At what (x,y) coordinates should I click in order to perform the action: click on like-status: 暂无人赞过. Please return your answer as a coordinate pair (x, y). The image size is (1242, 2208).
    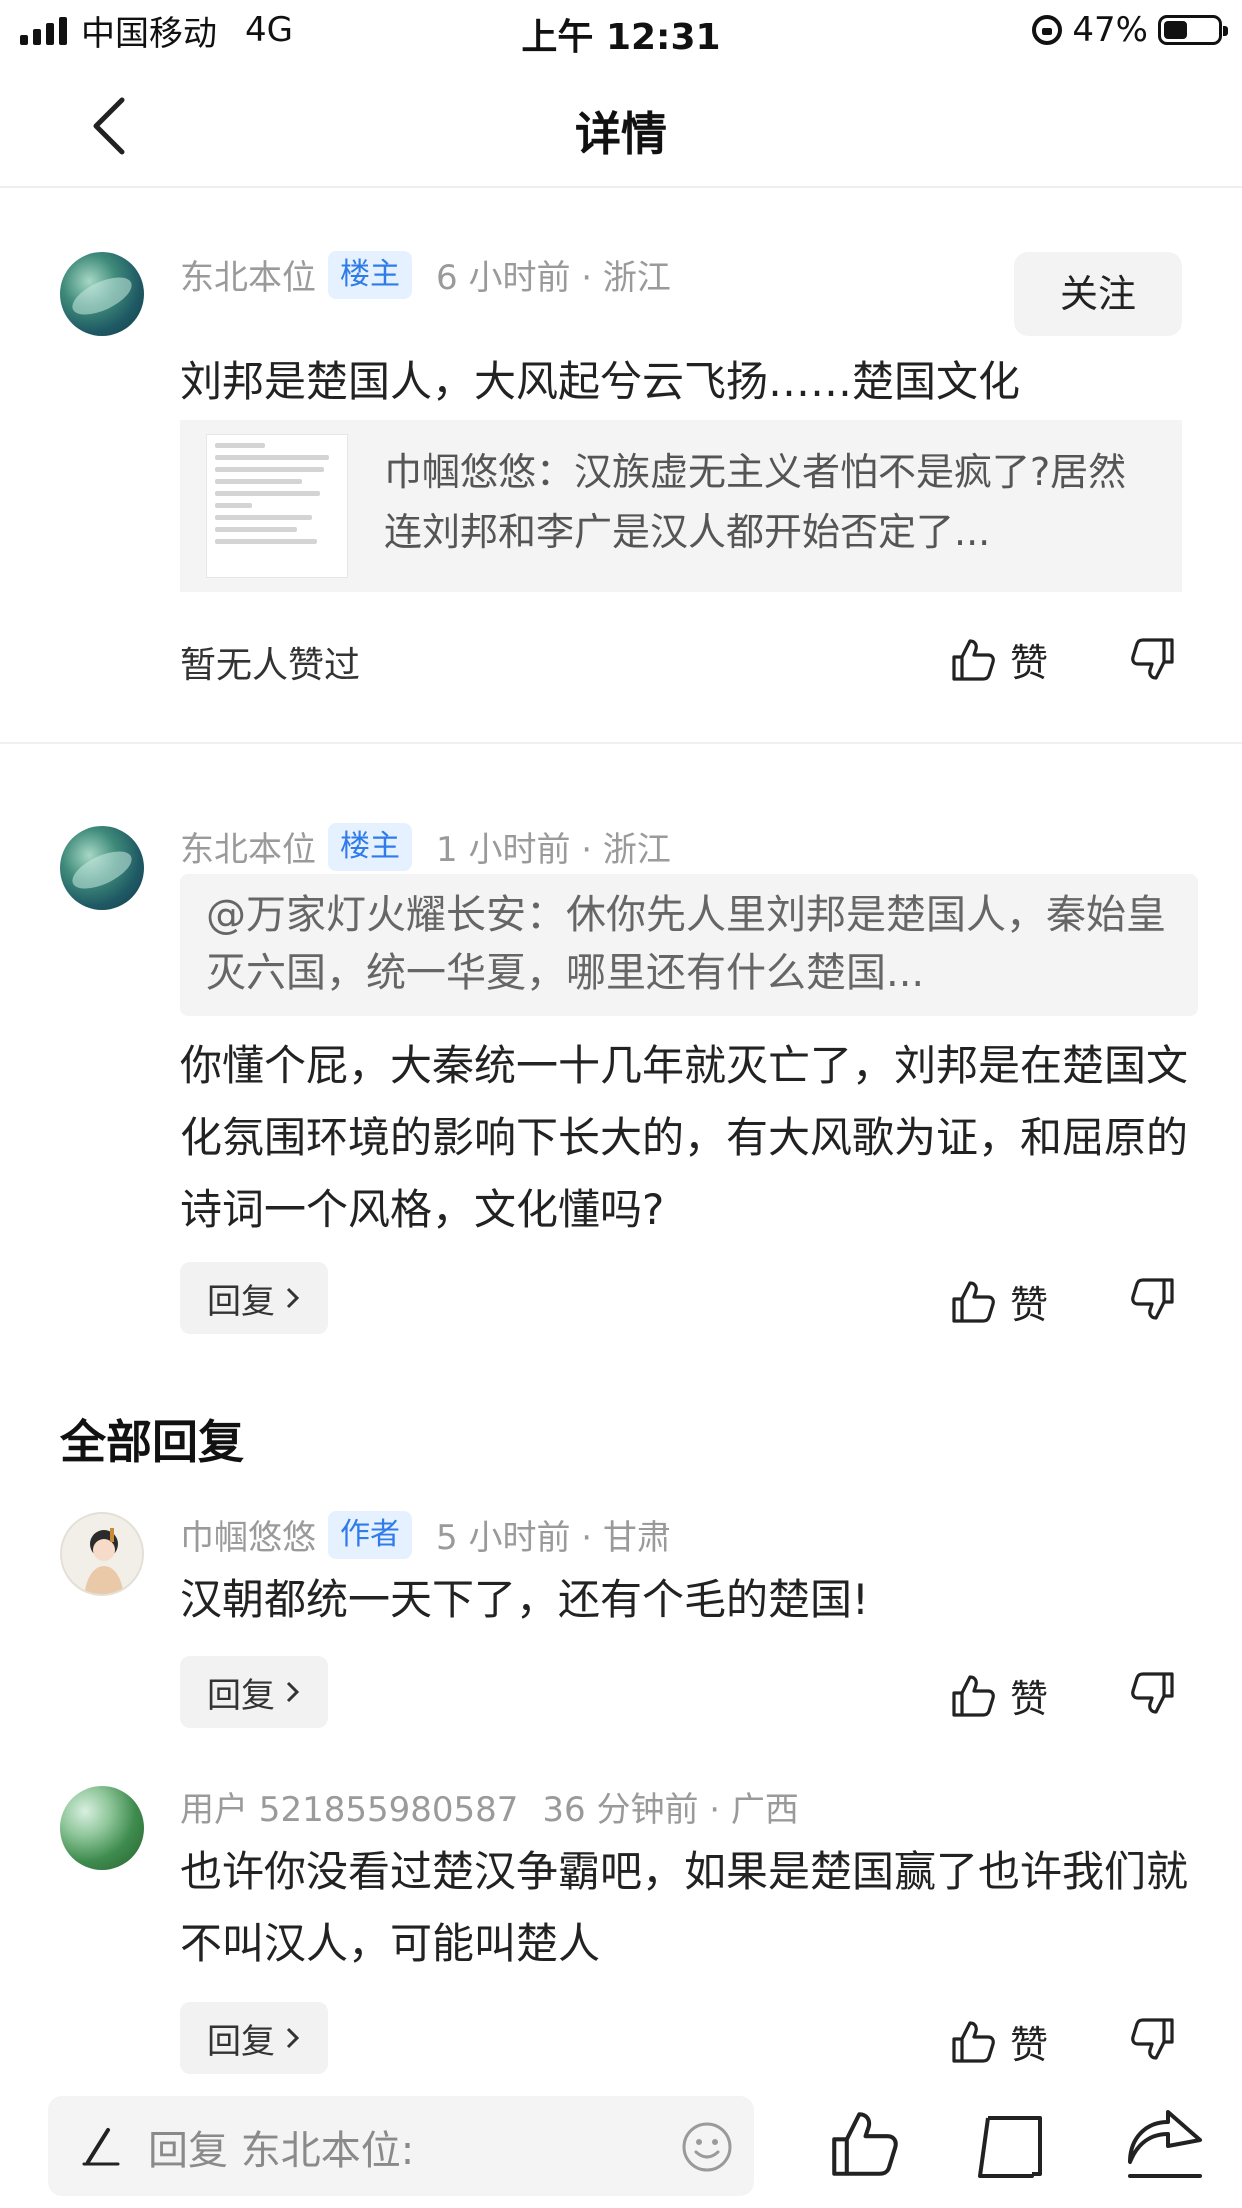
    Looking at the image, I should click on (270, 665).